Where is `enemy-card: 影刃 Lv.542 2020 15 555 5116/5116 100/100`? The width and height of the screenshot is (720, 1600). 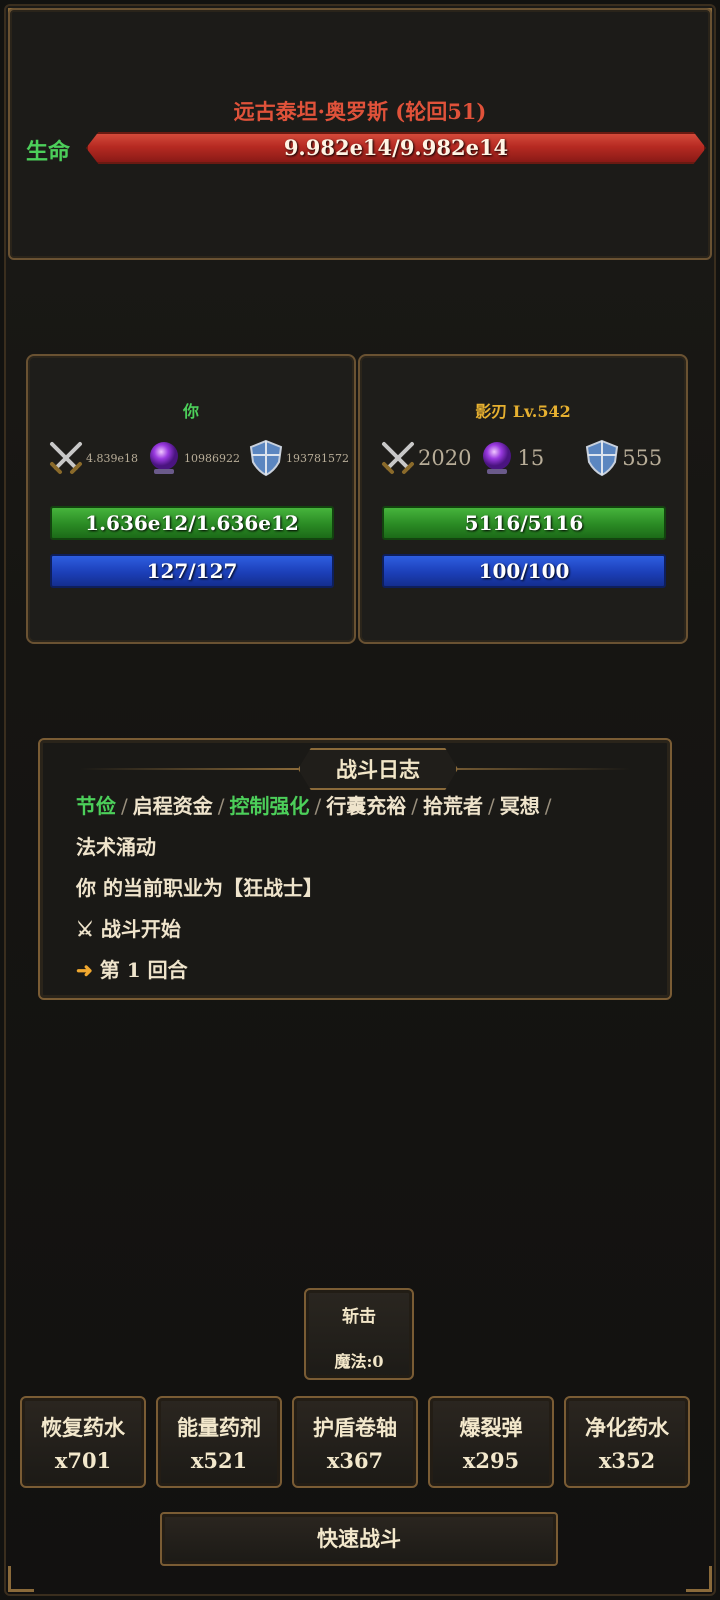 enemy-card: 影刃 Lv.542 2020 15 555 5116/5116 100/100 is located at coordinates (523, 499).